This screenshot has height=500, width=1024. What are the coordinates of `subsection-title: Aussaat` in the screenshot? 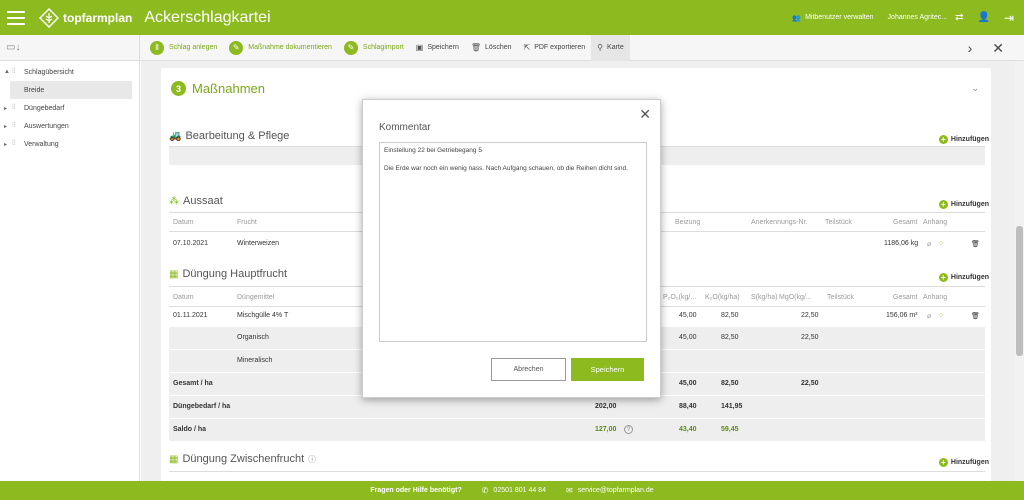 It's located at (203, 201).